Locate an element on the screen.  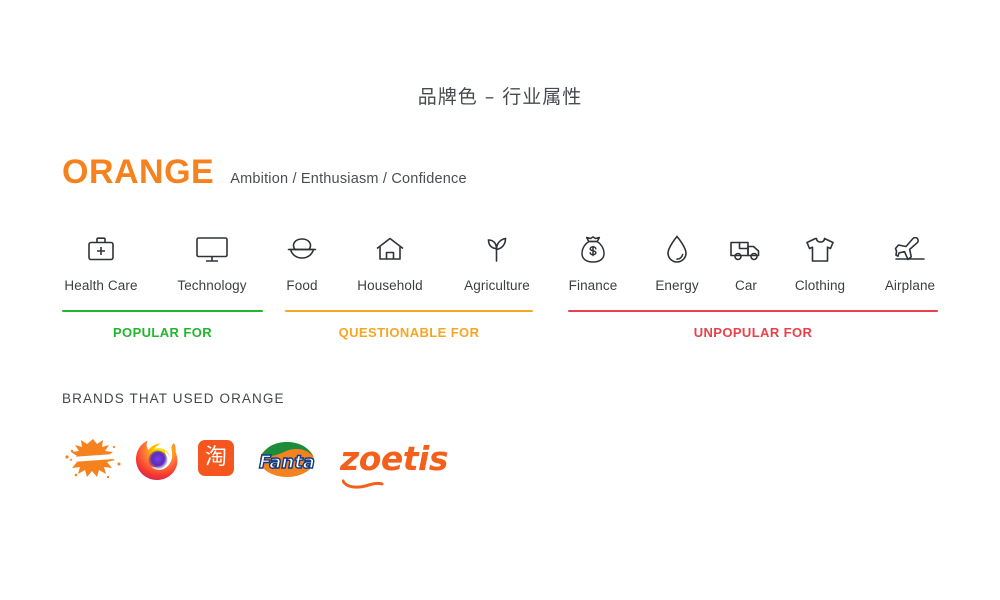
industry-label: Health Care is located at coordinates (101, 285).